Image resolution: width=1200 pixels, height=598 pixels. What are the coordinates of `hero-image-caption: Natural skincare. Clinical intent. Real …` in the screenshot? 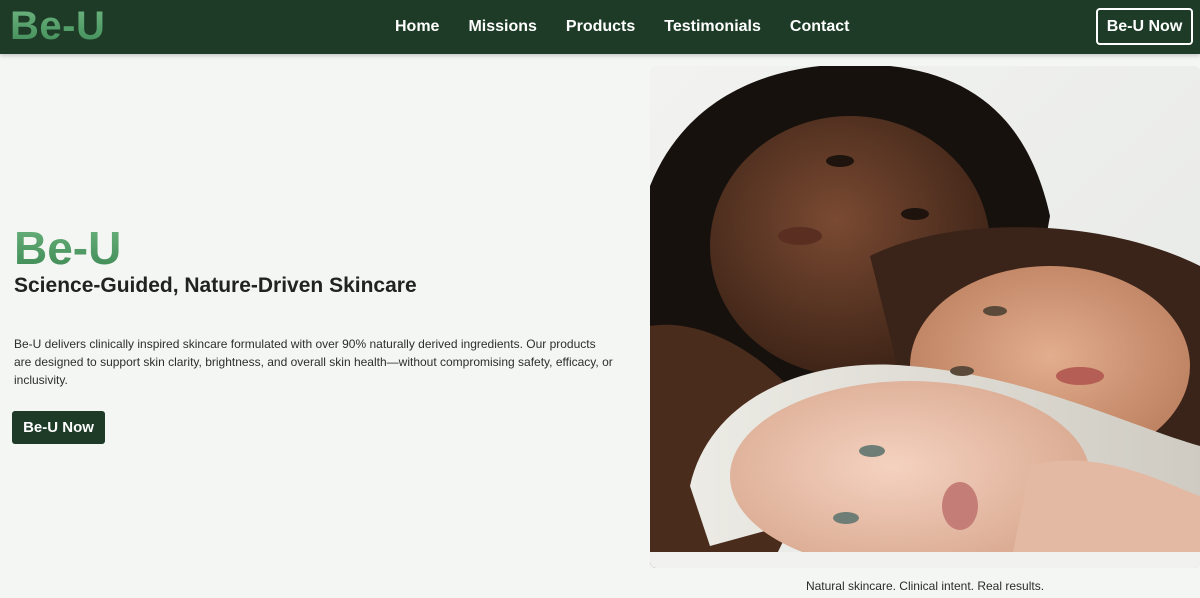 It's located at (925, 586).